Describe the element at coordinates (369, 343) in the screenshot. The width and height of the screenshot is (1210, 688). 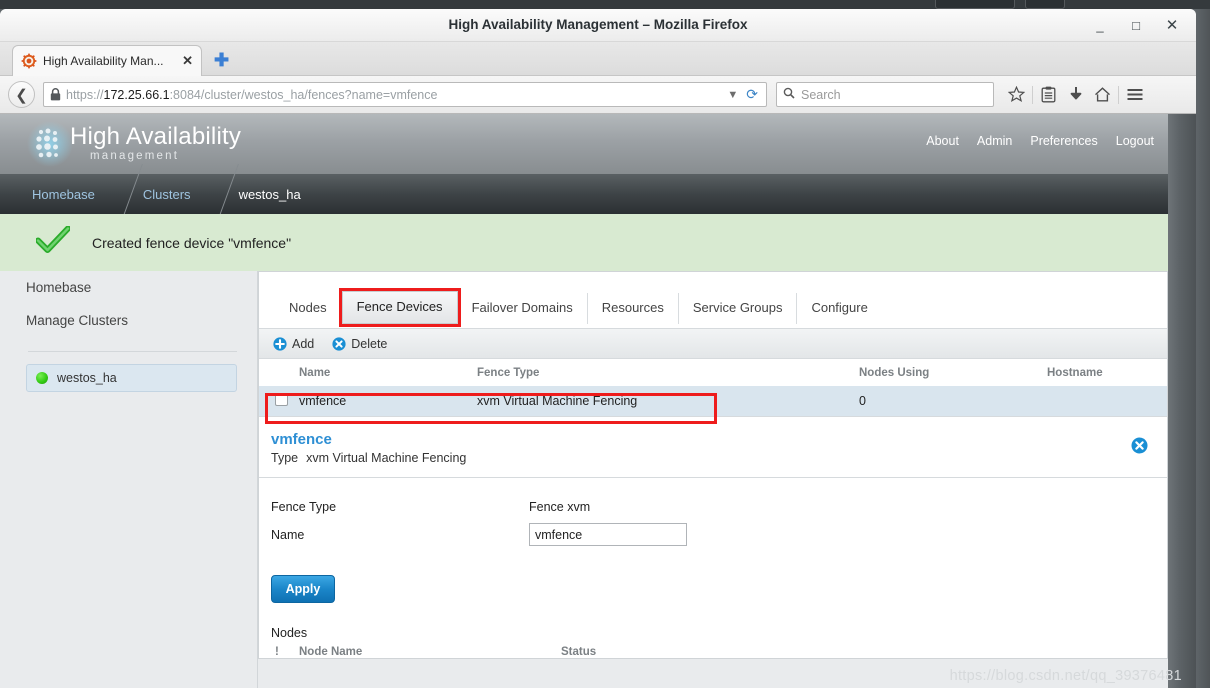
I see `delete-button-label: Delete` at that location.